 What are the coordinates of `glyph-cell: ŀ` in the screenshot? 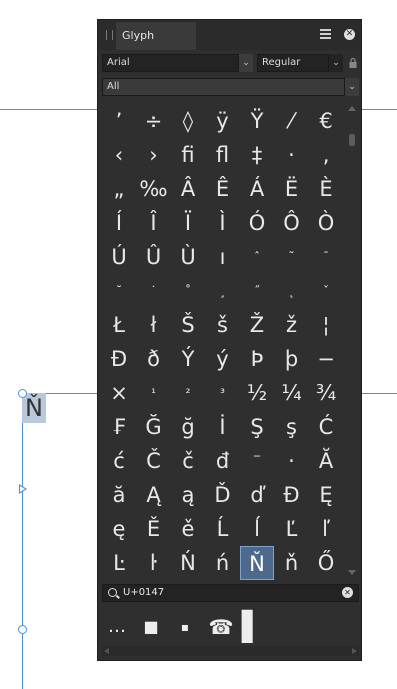 It's located at (154, 563).